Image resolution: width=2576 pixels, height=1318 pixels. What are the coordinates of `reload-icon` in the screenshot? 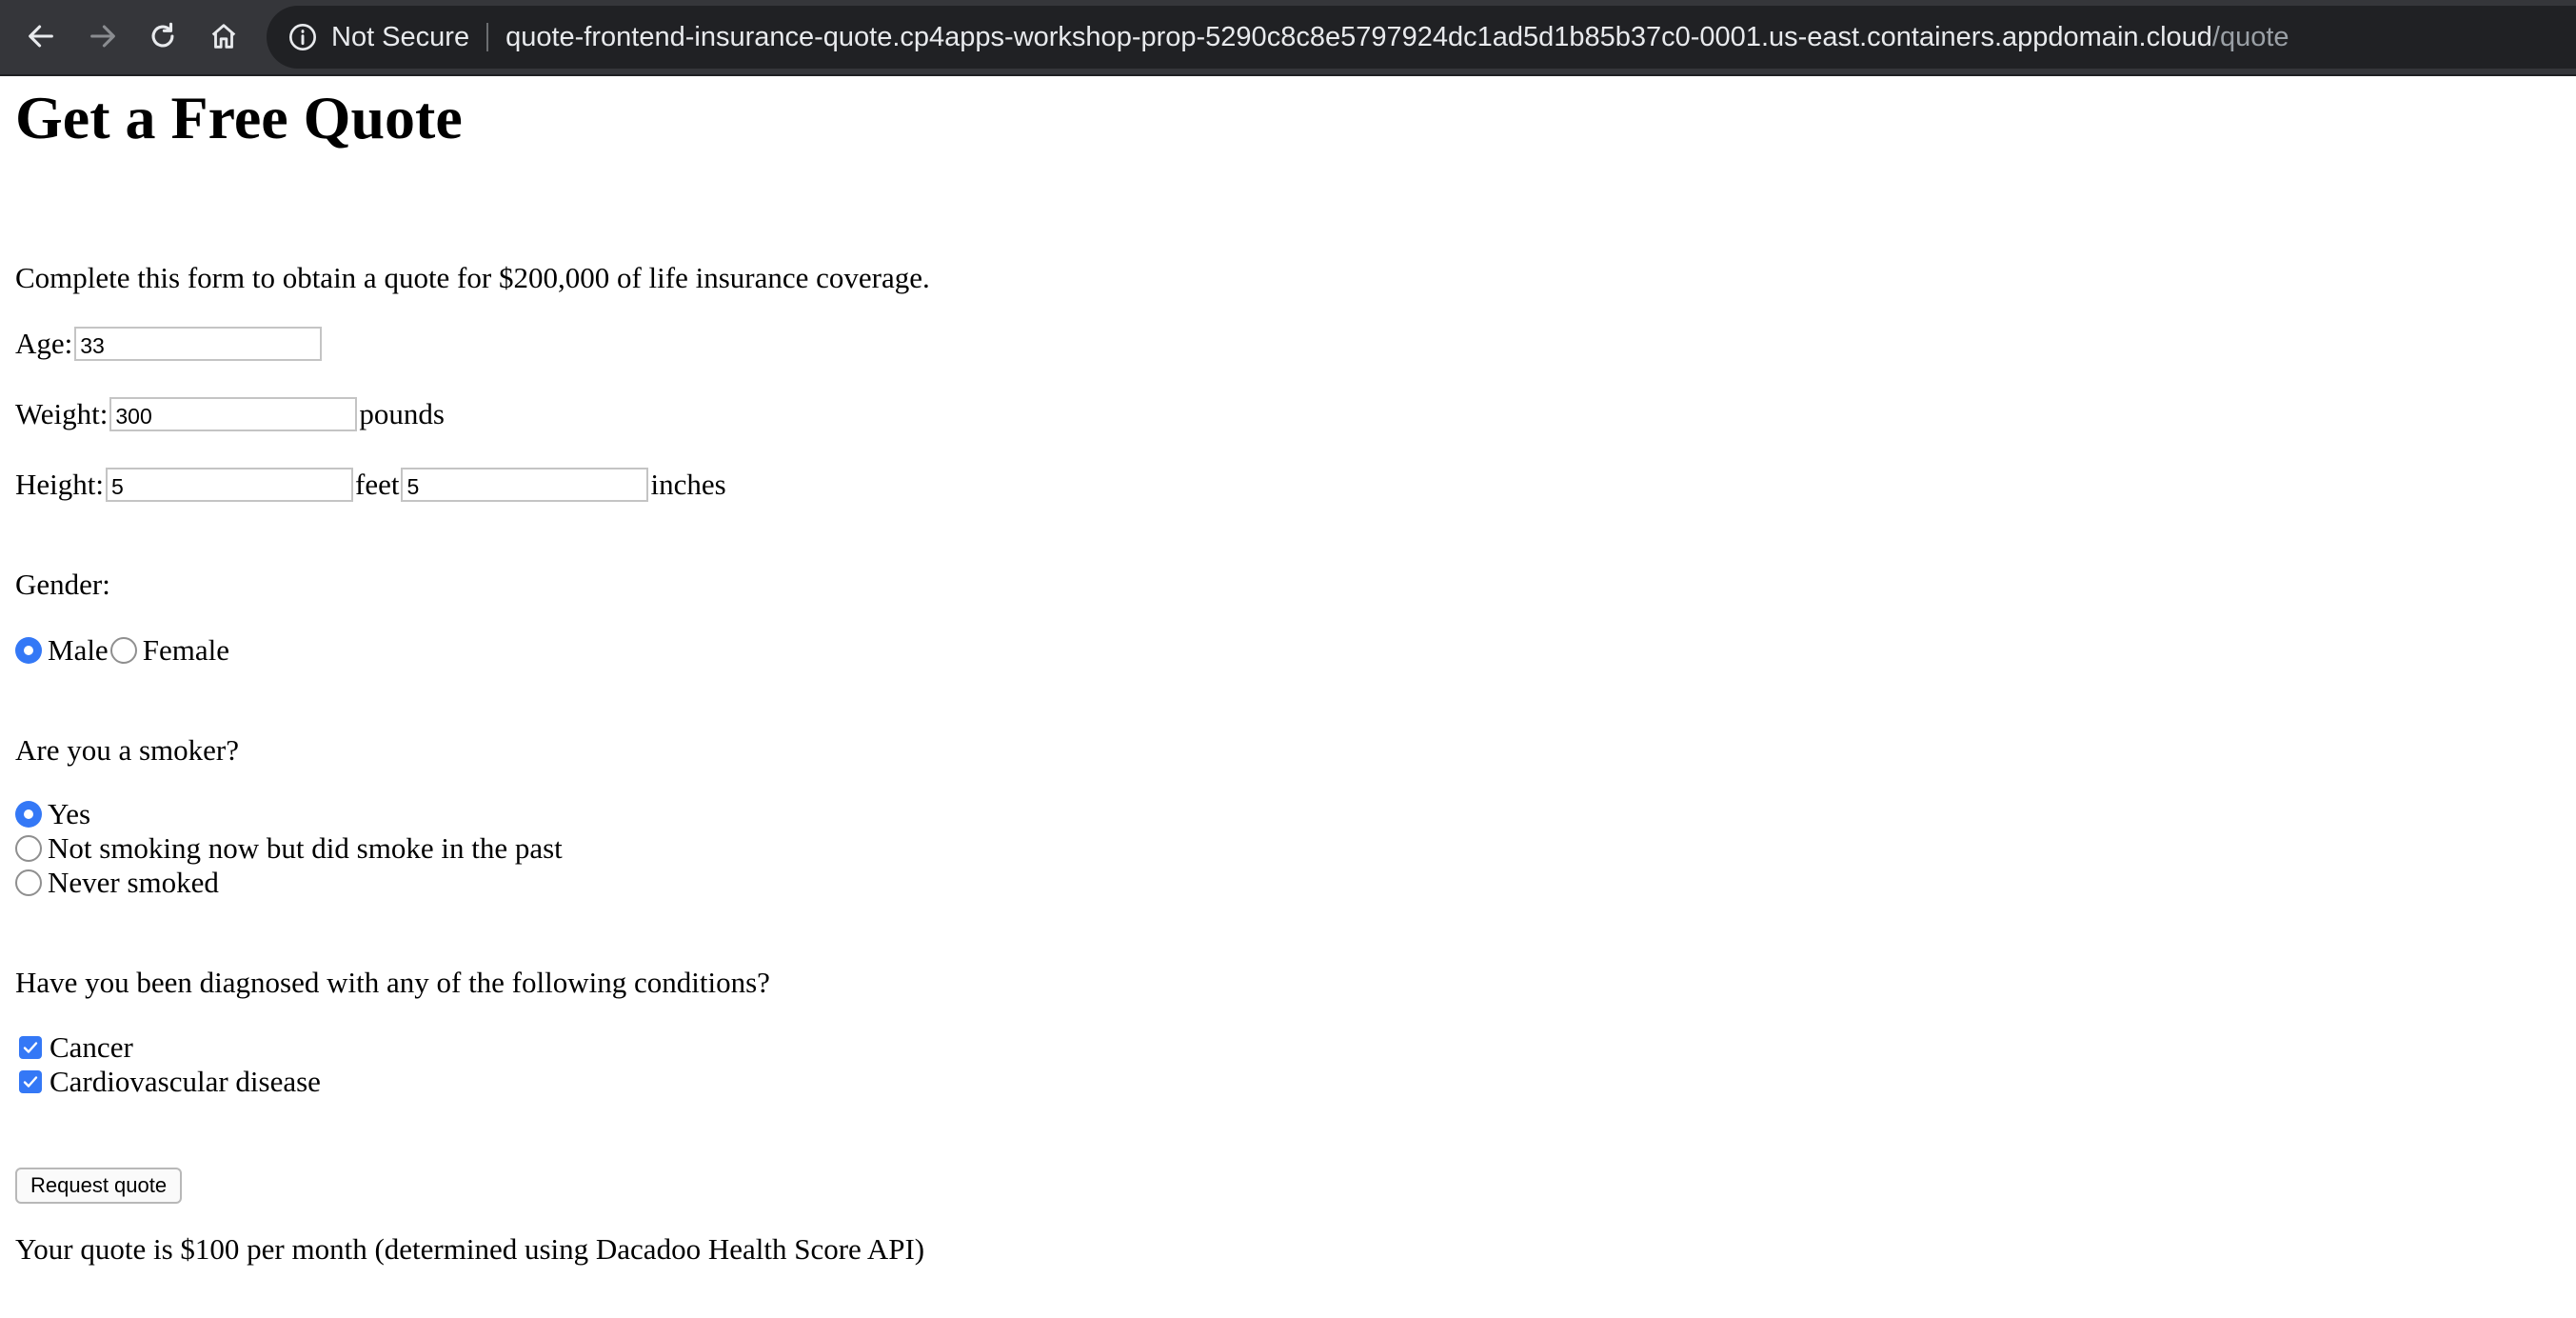 It's located at (163, 36).